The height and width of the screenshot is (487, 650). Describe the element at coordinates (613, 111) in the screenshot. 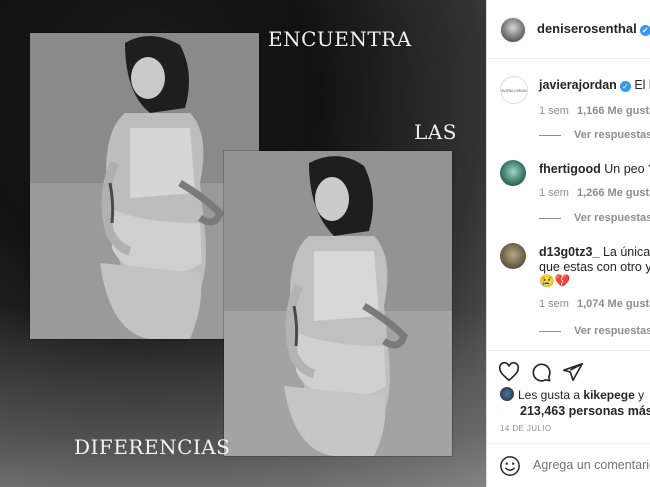

I see `comment-likes: 1,166 Me gusta` at that location.